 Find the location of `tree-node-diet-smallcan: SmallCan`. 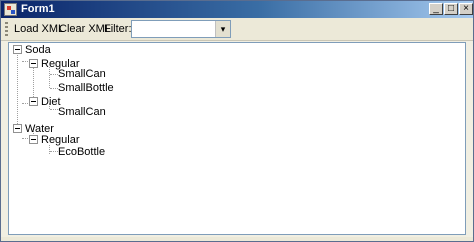

tree-node-diet-smallcan: SmallCan is located at coordinates (82, 112).